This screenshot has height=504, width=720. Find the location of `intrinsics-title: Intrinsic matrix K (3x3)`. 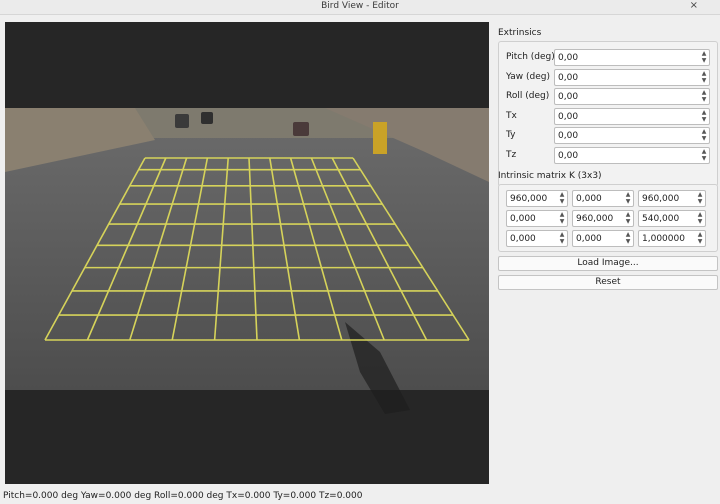

intrinsics-title: Intrinsic matrix K (3x3) is located at coordinates (550, 176).